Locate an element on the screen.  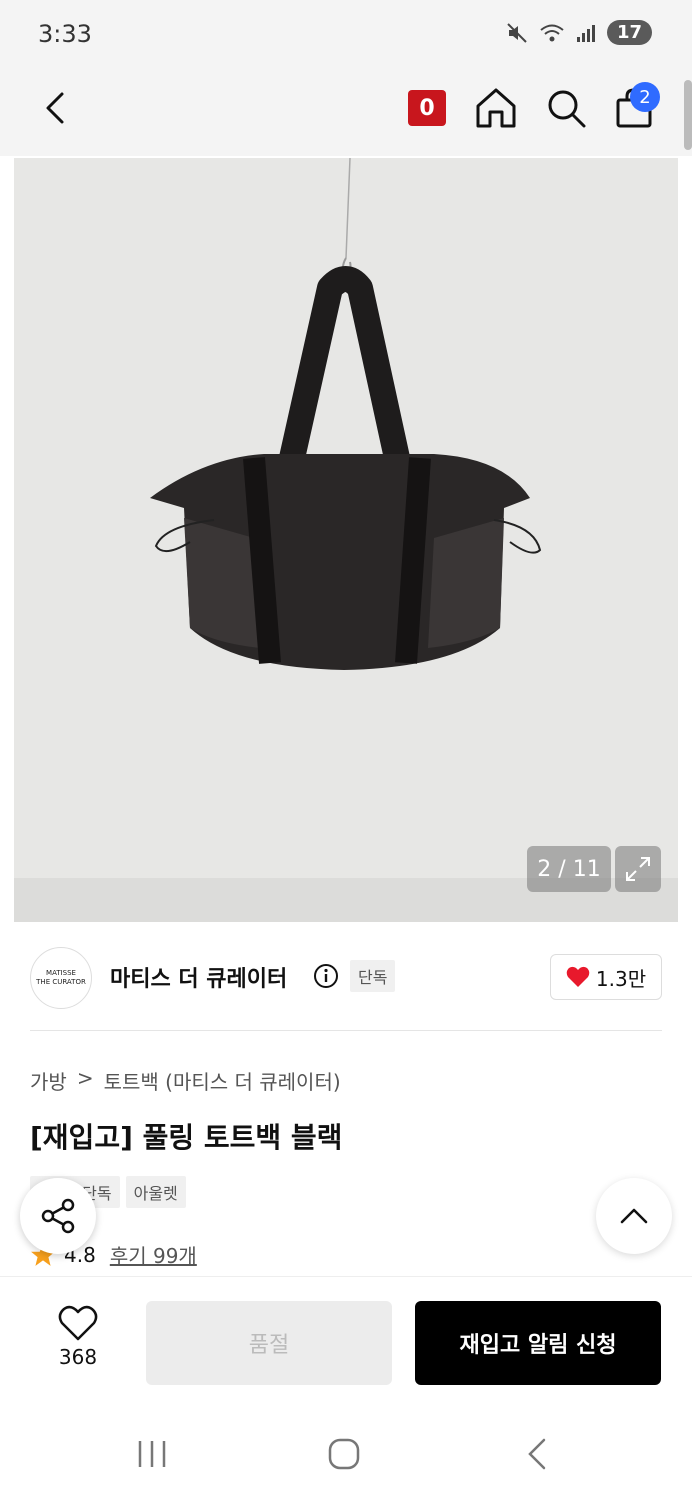
chevron-up-icon is located at coordinates (634, 1216).